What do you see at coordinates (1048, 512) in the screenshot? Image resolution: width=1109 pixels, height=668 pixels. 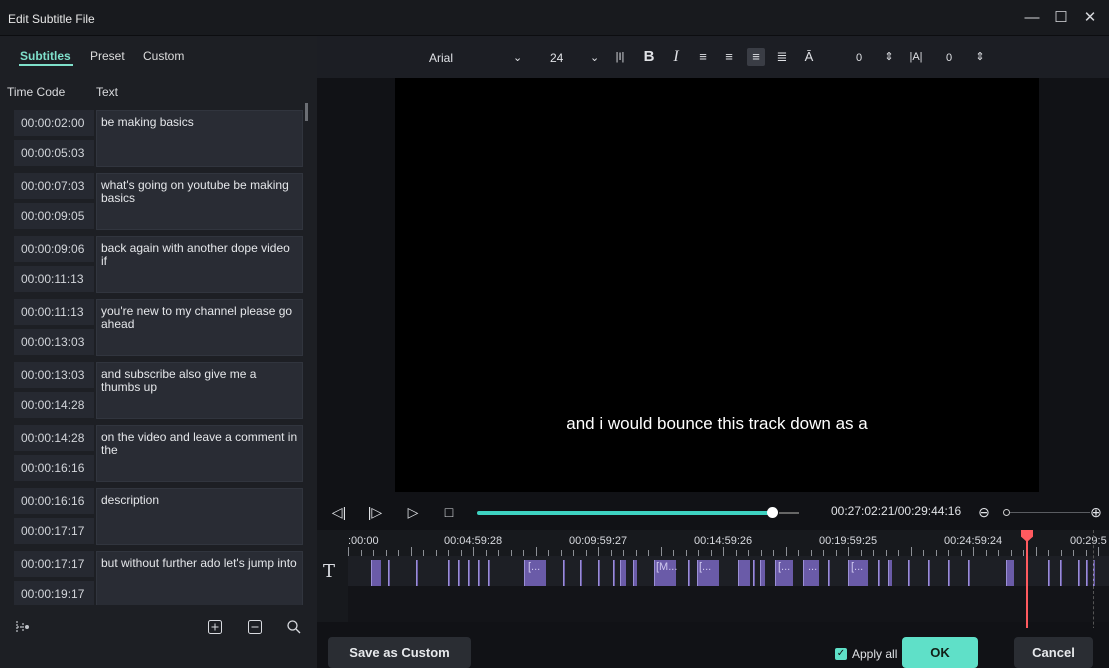 I see `zoom-slider` at bounding box center [1048, 512].